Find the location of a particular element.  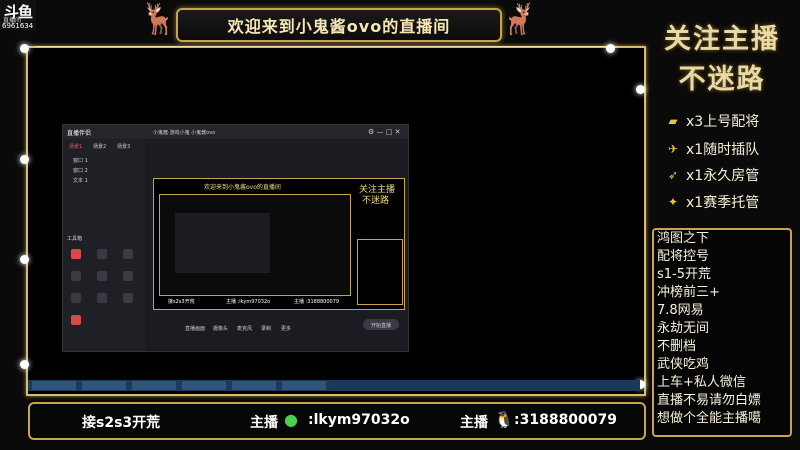

perk-label: x1赛季托管 is located at coordinates (723, 203).